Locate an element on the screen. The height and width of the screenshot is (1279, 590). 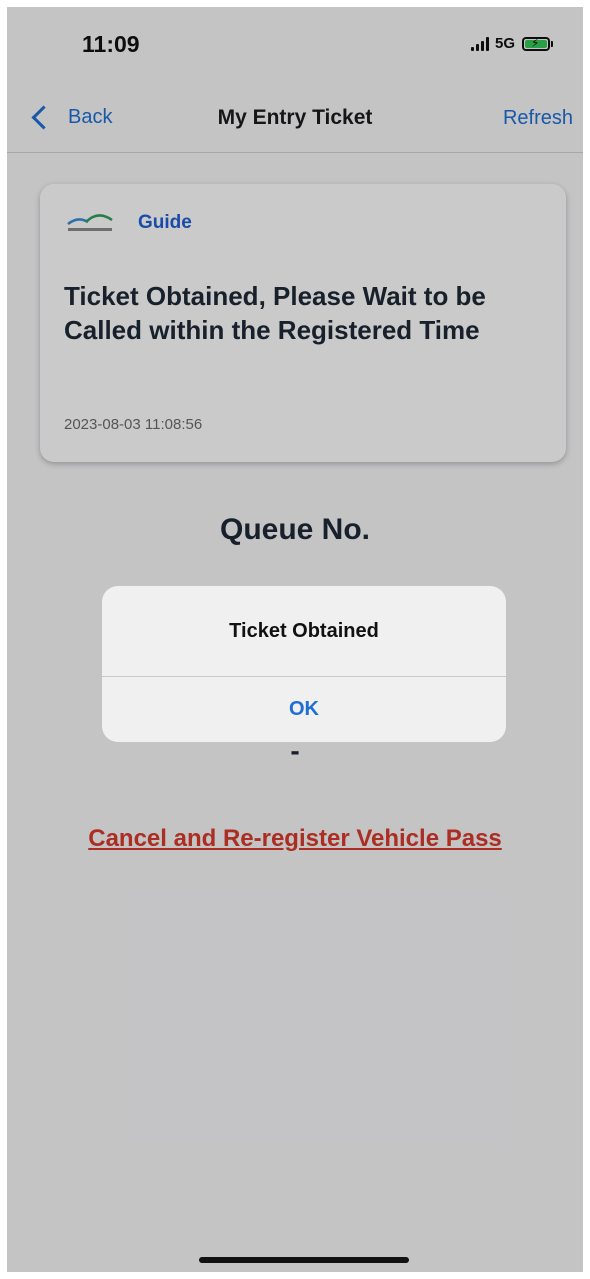
alert-ok-button: OK is located at coordinates (304, 709).